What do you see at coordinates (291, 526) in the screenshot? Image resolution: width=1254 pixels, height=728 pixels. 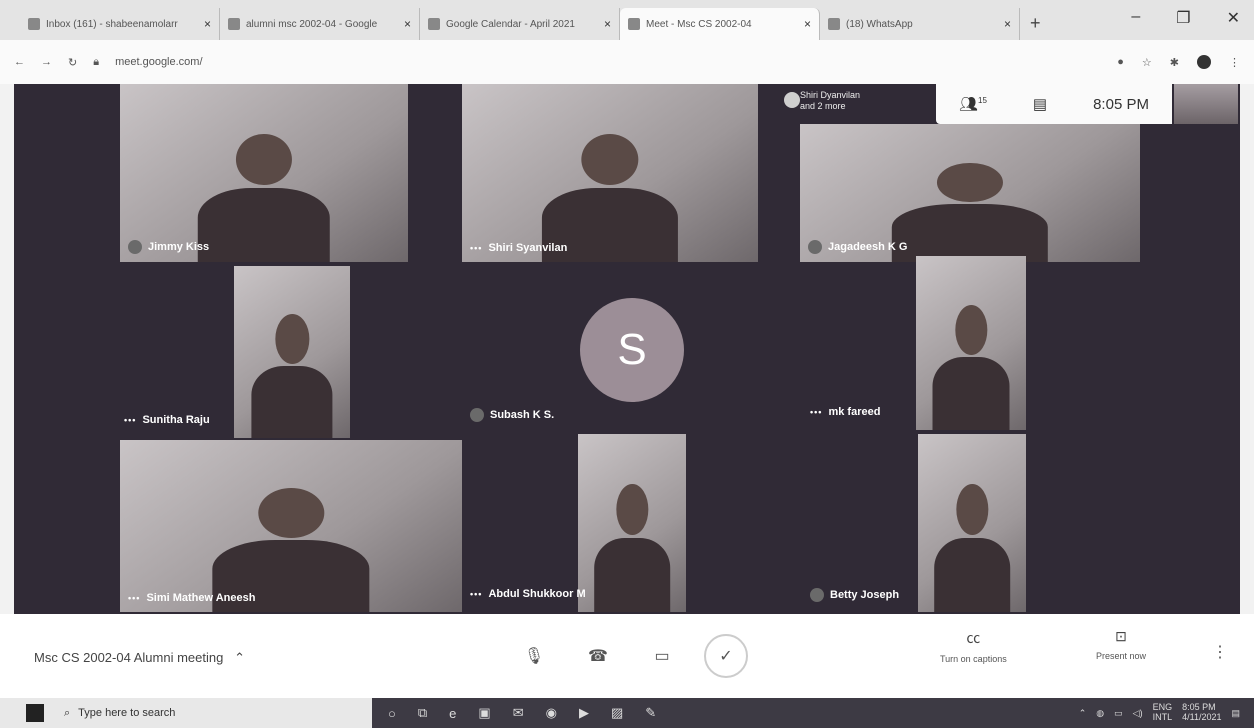 I see `participant-tile: ••• Simi Mathew Aneesh` at bounding box center [291, 526].